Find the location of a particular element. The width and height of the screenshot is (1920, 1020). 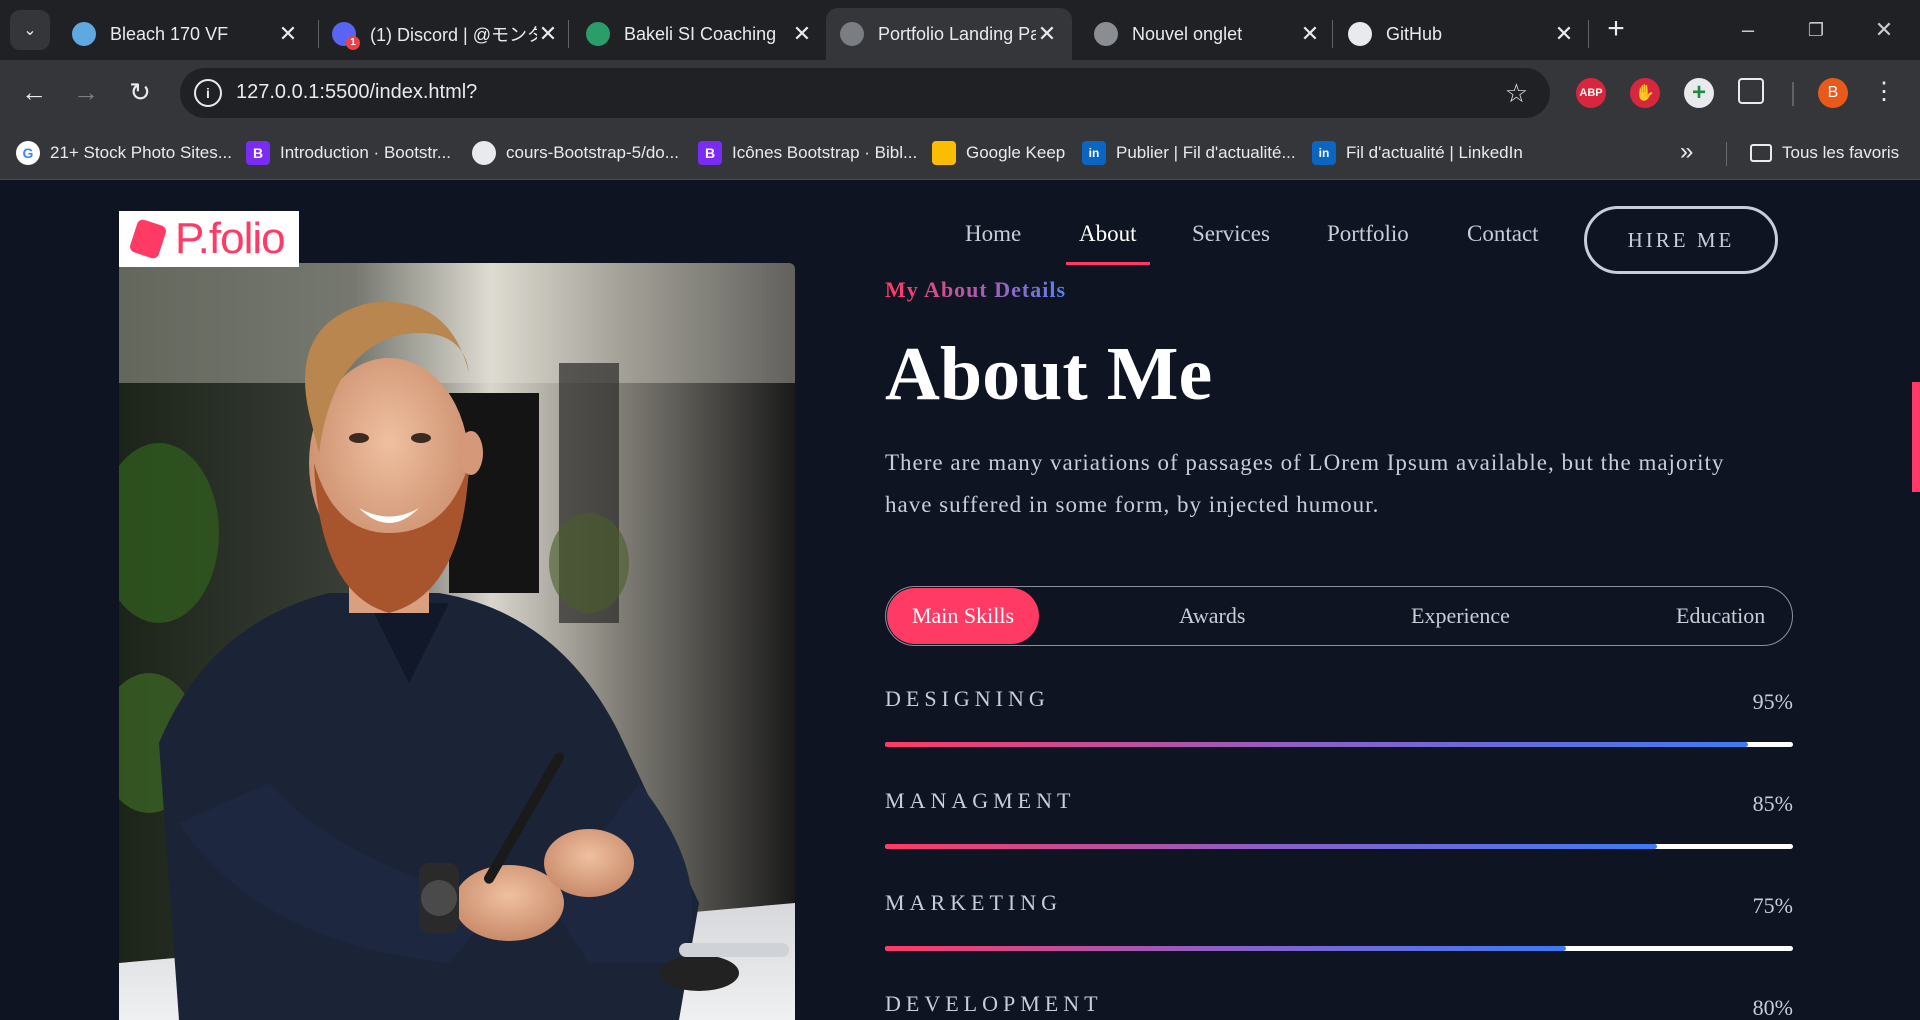

tab-title: Bleach 170 VF is located at coordinates (169, 33).